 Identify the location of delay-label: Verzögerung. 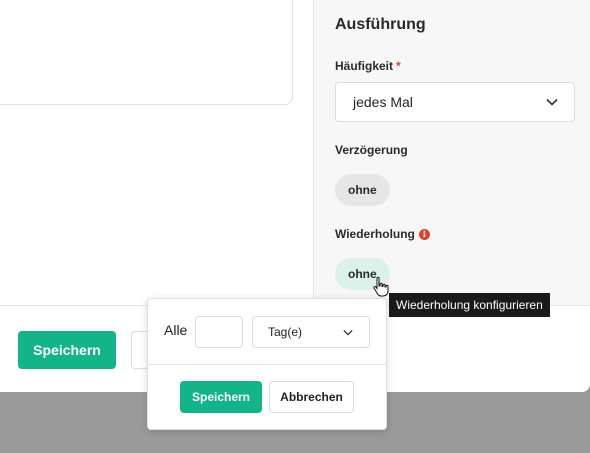
(371, 150).